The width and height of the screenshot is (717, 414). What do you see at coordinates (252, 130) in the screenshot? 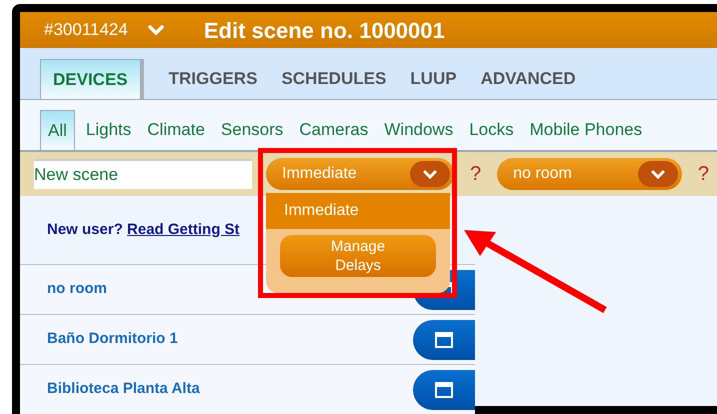
I see `category-tab: Sensors` at bounding box center [252, 130].